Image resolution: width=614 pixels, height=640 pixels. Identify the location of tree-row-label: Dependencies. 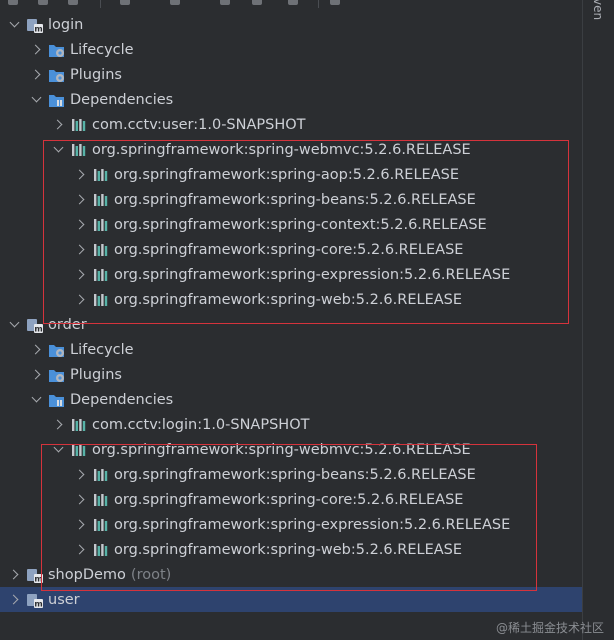
(122, 99).